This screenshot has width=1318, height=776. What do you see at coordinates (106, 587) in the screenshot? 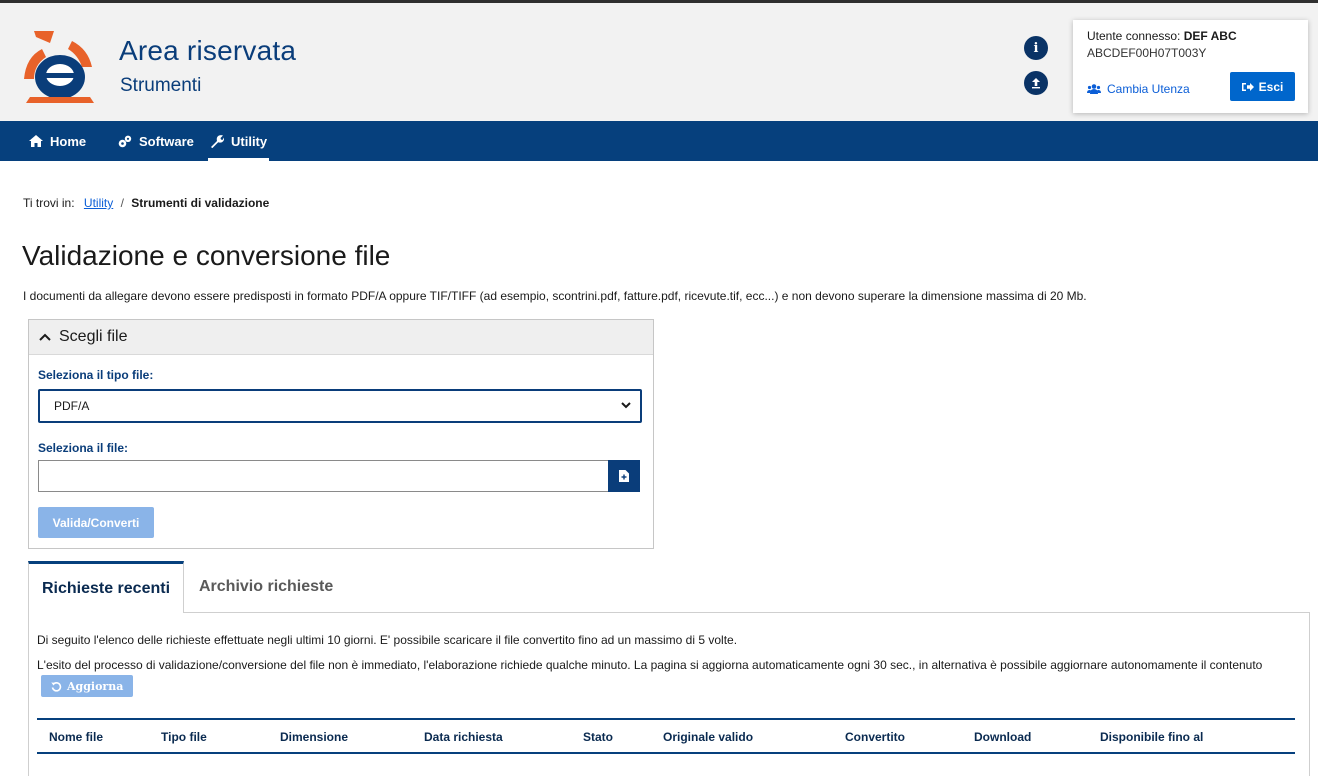
I see `tab-recent-requests: Richieste recenti` at bounding box center [106, 587].